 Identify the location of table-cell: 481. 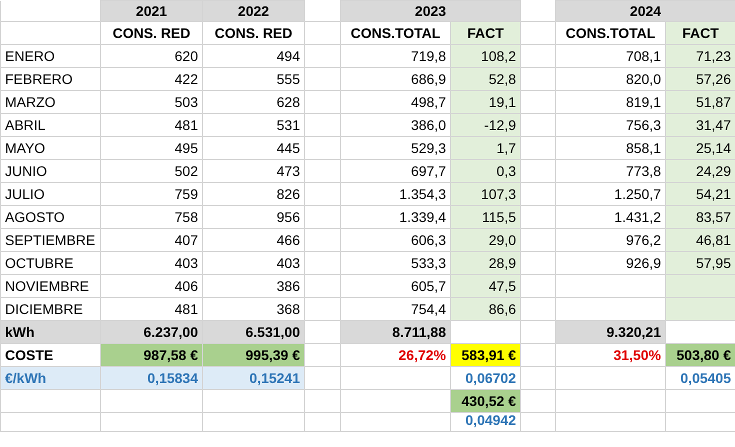
(151, 125).